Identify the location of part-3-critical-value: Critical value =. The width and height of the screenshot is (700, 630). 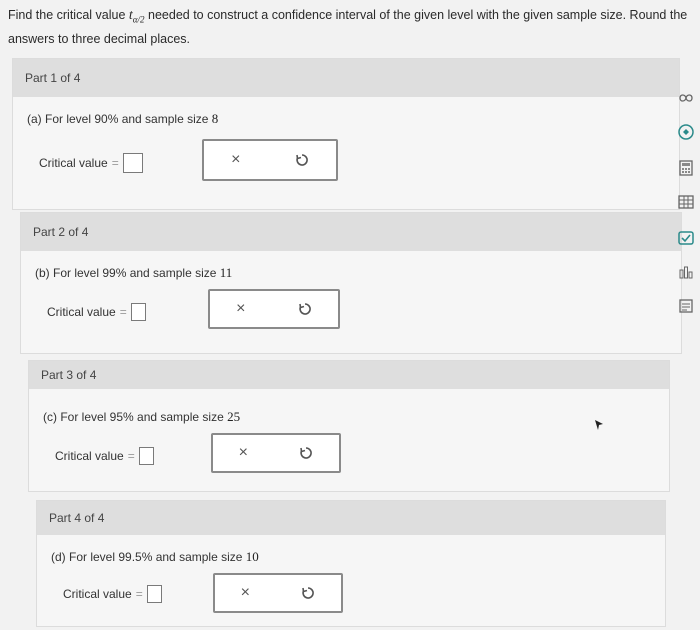
(104, 456).